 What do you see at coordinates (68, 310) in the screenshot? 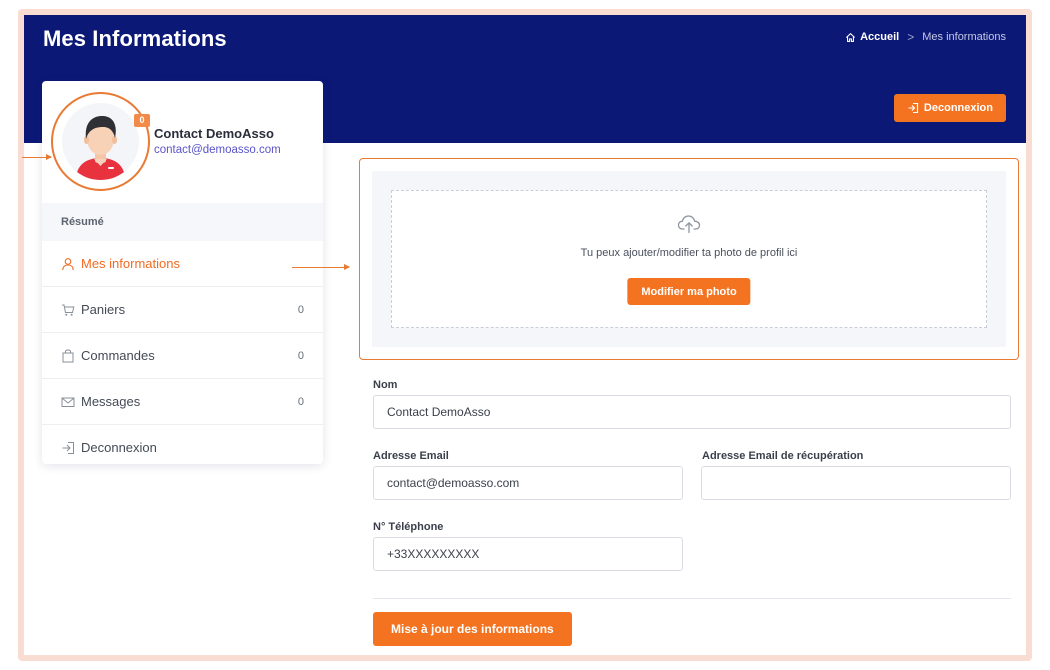
I see `cart-icon` at bounding box center [68, 310].